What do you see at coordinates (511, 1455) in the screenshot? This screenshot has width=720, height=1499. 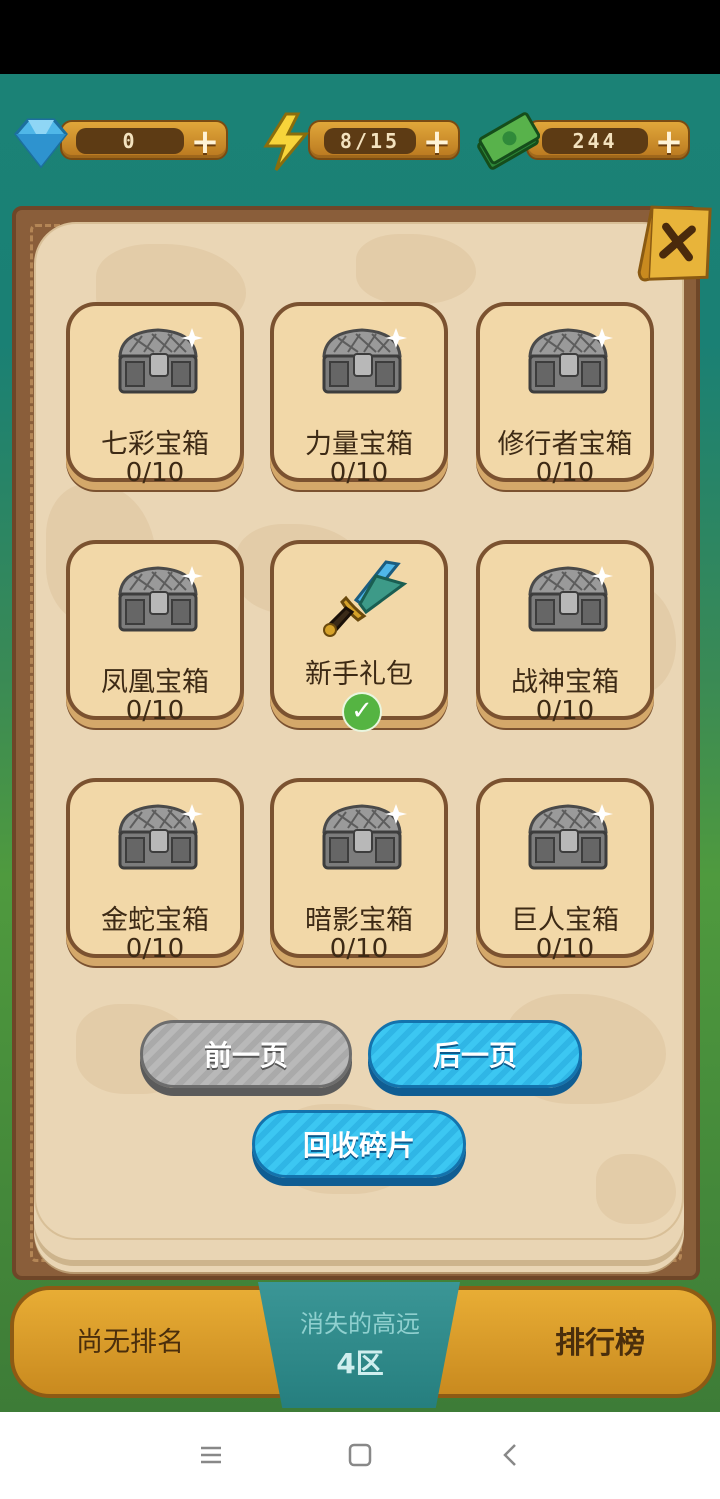 I see `back-icon` at bounding box center [511, 1455].